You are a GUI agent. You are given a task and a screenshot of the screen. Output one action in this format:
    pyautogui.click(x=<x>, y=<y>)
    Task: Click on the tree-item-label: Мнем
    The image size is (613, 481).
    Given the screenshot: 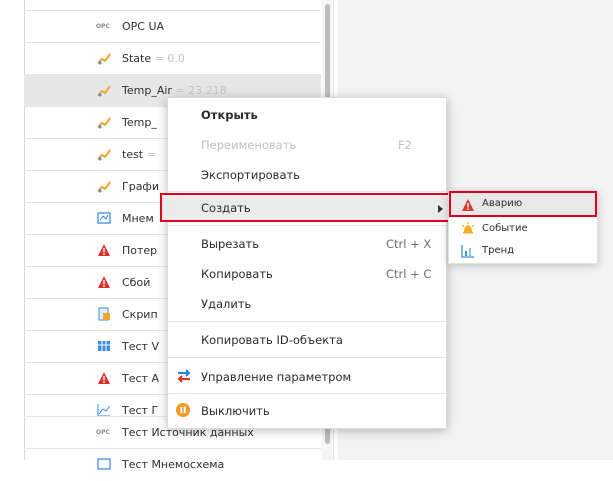 What is the action you would take?
    pyautogui.click(x=138, y=218)
    